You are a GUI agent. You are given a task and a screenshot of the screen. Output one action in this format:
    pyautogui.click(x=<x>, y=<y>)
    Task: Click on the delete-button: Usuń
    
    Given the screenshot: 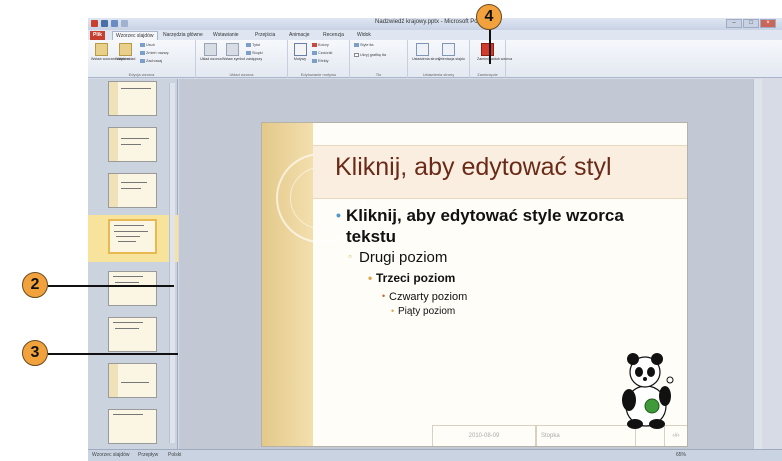 What is the action you would take?
    pyautogui.click(x=147, y=45)
    